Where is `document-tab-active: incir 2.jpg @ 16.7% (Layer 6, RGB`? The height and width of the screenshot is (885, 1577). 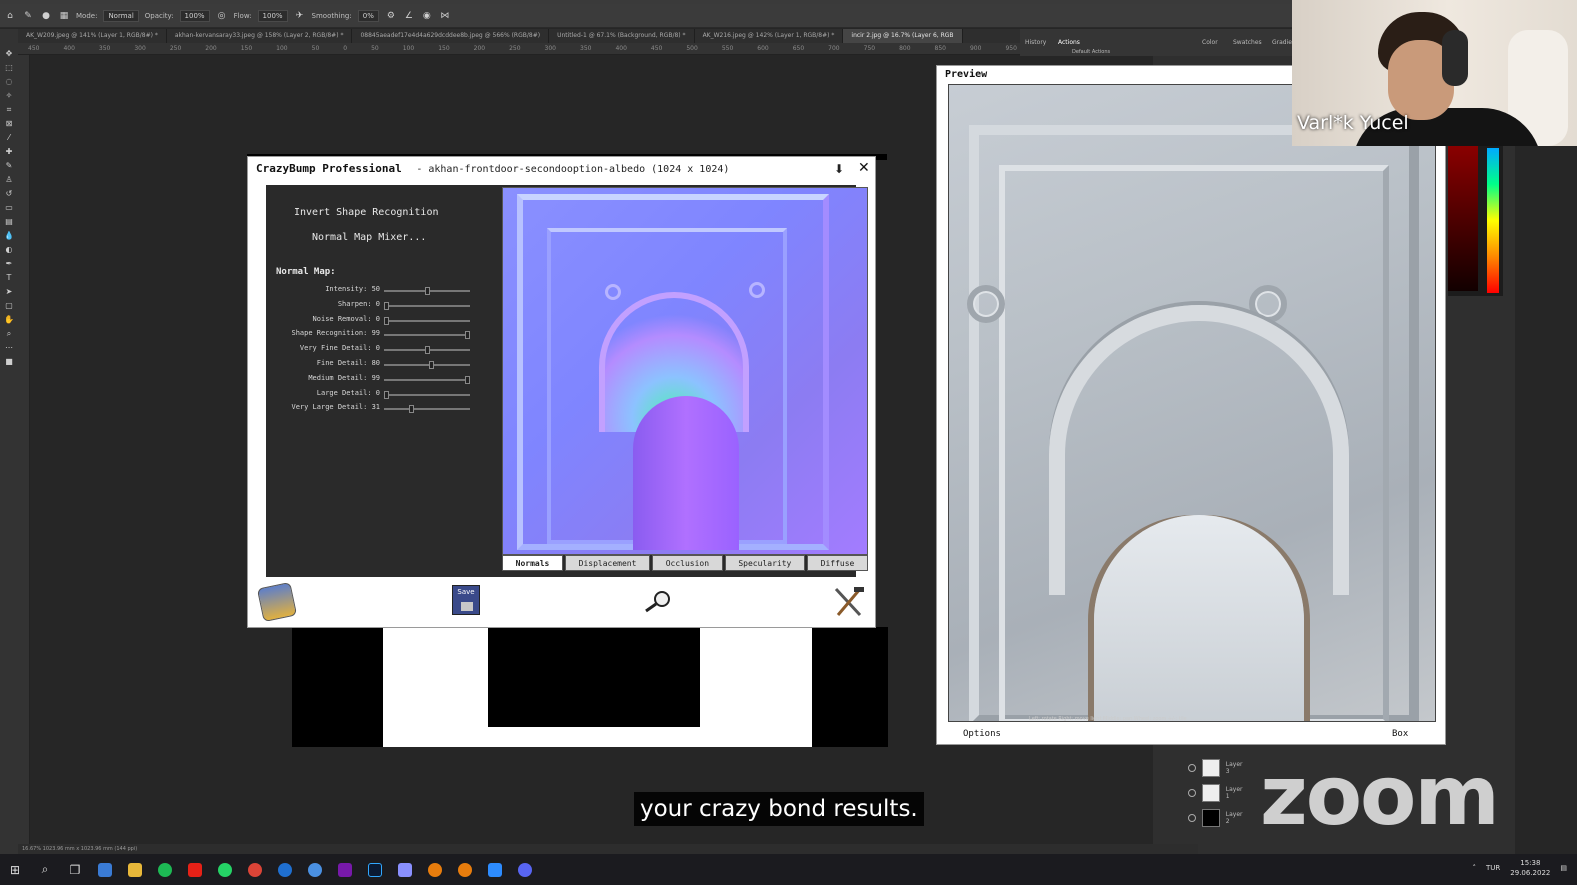 document-tab-active: incir 2.jpg @ 16.7% (Layer 6, RGB is located at coordinates (903, 36).